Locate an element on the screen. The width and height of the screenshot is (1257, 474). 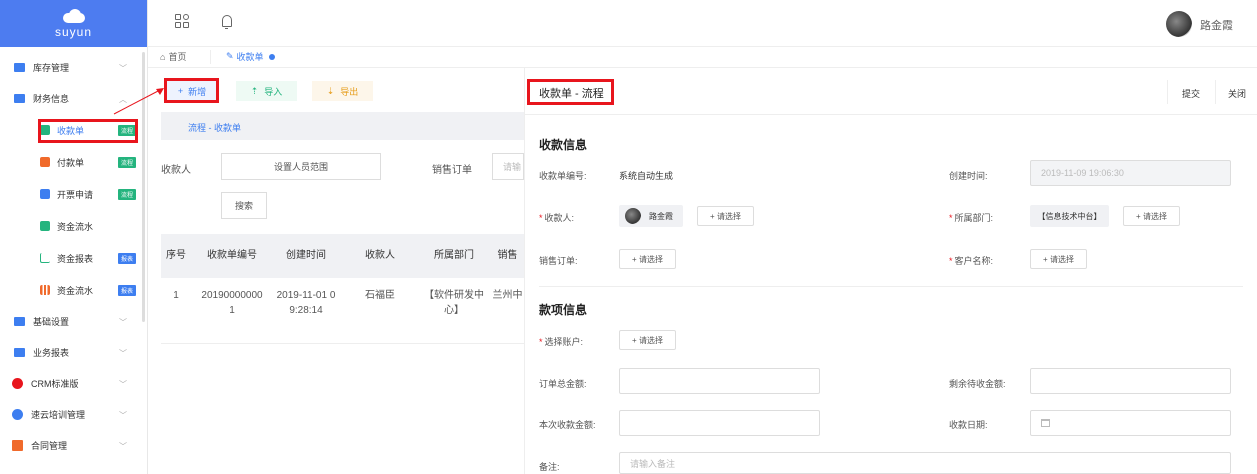
logo: suyun is located at coordinates (73, 23).